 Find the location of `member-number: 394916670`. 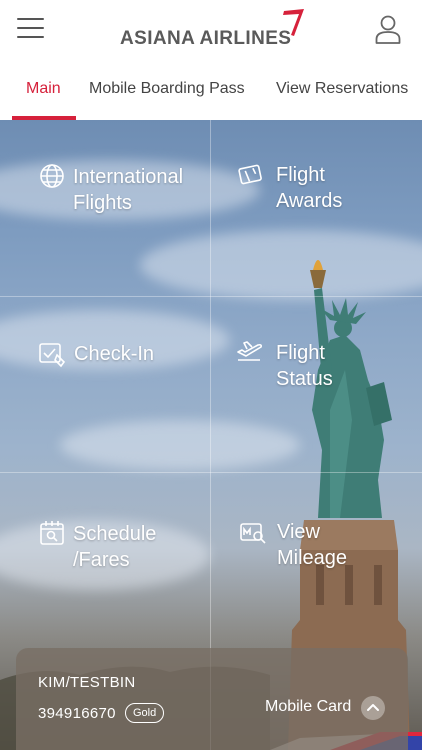

member-number: 394916670 is located at coordinates (77, 713).